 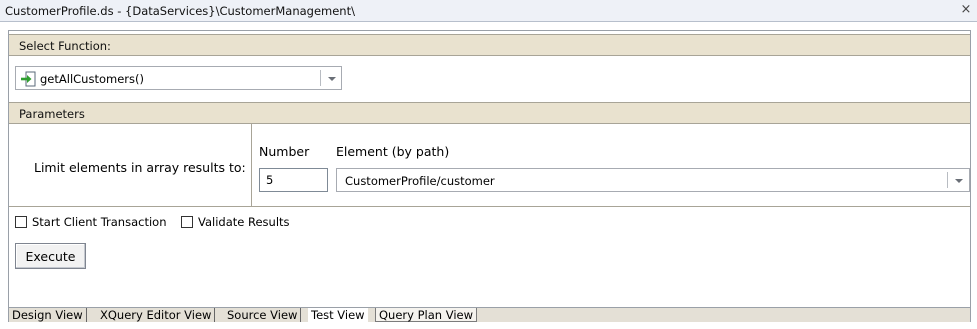 What do you see at coordinates (263, 315) in the screenshot?
I see `tab-source-view: Source View` at bounding box center [263, 315].